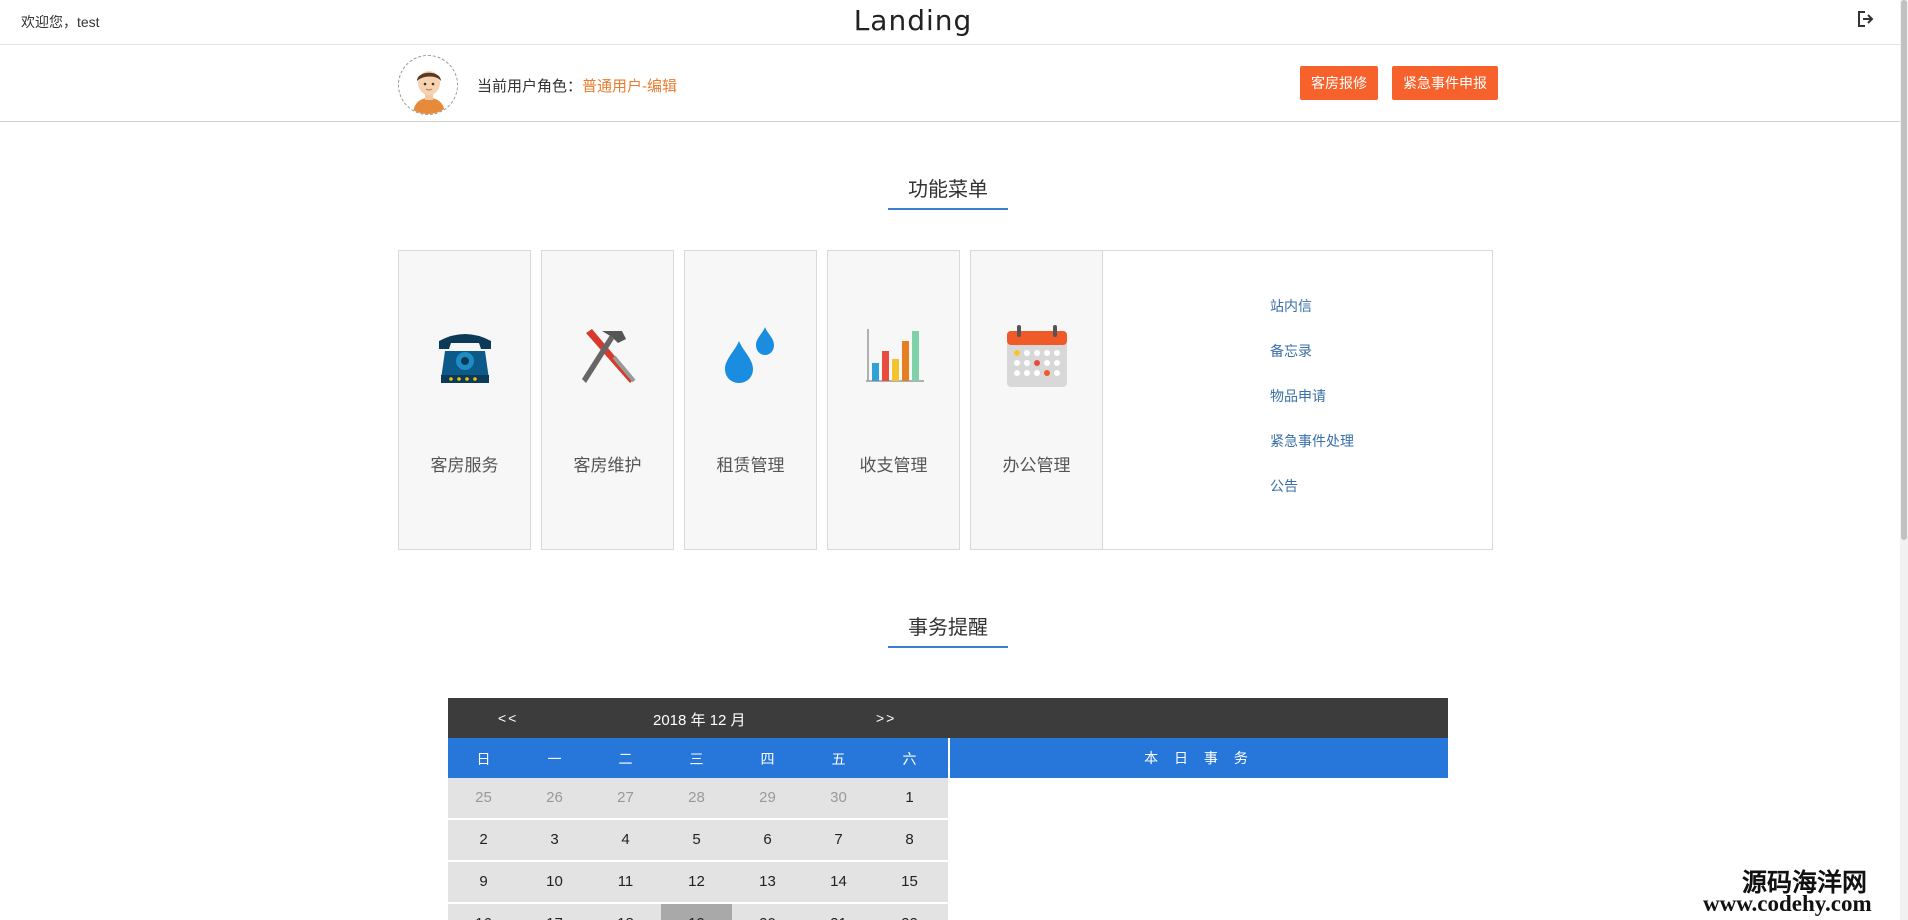  Describe the element at coordinates (483, 912) in the screenshot. I see `calendar-day: 16` at that location.